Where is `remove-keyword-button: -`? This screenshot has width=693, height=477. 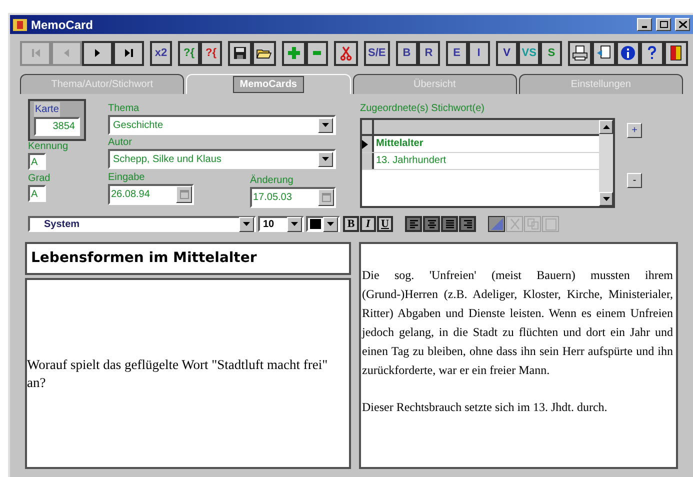
remove-keyword-button: - is located at coordinates (634, 180).